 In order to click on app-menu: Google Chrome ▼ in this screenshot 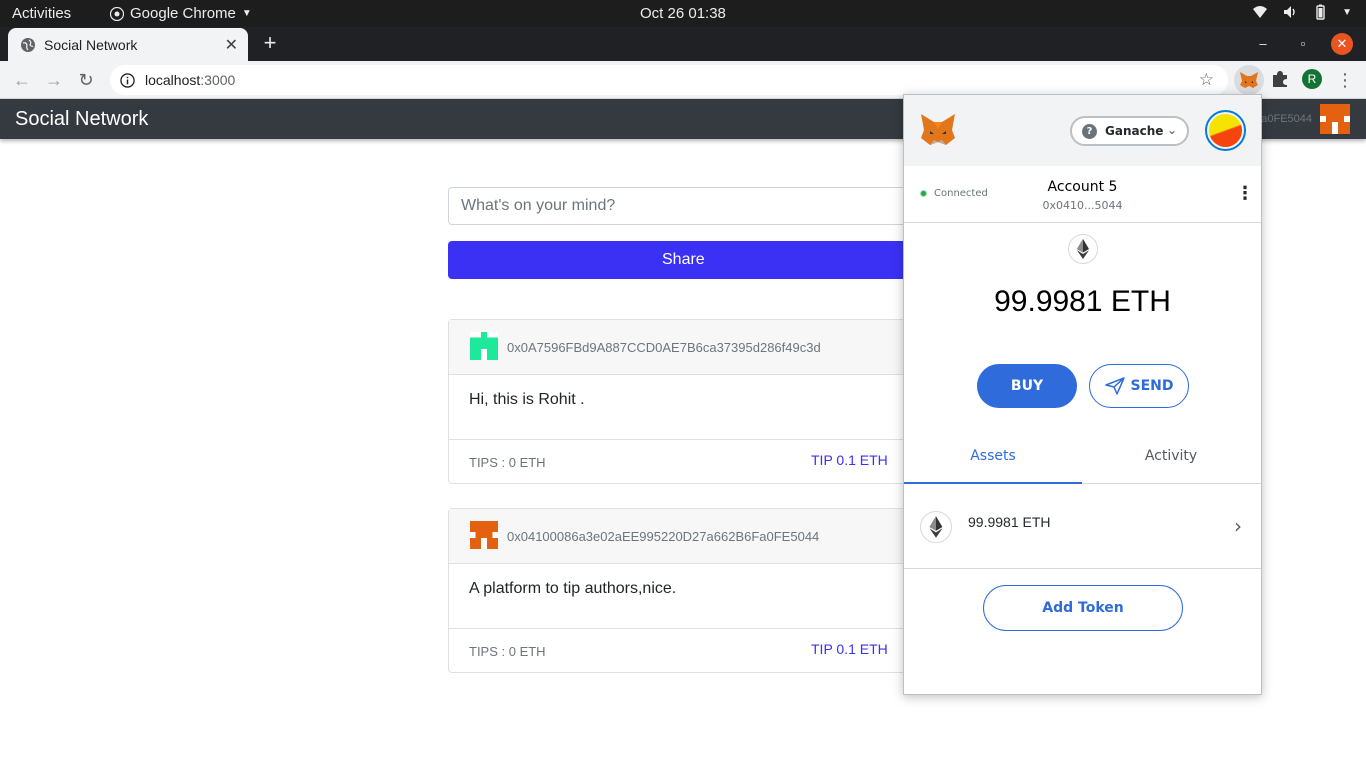, I will do `click(181, 13)`.